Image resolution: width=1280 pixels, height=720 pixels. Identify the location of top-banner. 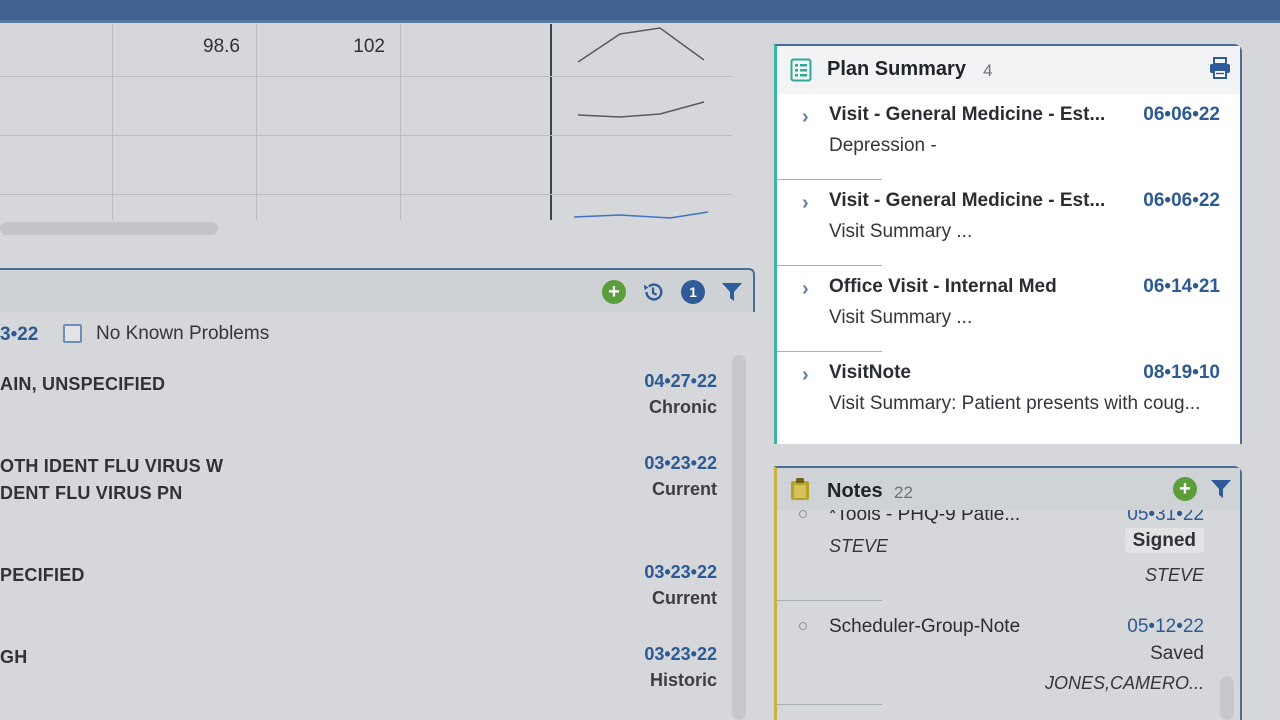
(640, 11).